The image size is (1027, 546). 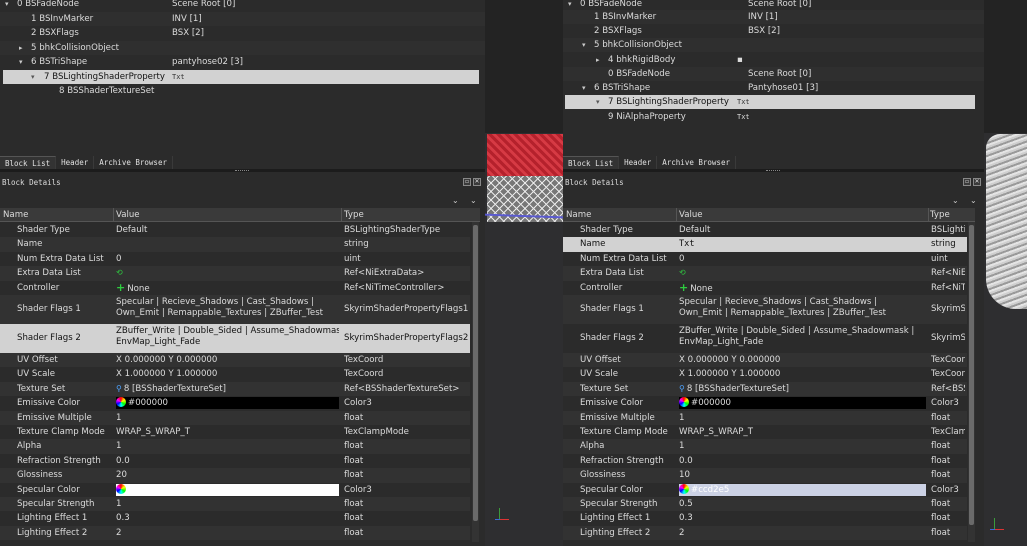 I want to click on expand-arrow-icon: ▸, so click(x=598, y=60).